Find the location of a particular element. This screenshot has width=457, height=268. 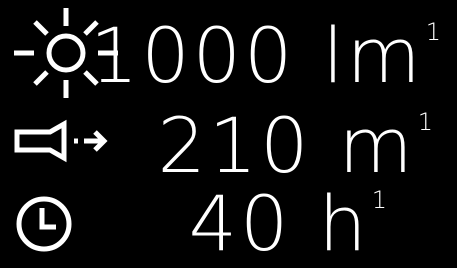

brightness-unit-text: lm is located at coordinates (373, 55).